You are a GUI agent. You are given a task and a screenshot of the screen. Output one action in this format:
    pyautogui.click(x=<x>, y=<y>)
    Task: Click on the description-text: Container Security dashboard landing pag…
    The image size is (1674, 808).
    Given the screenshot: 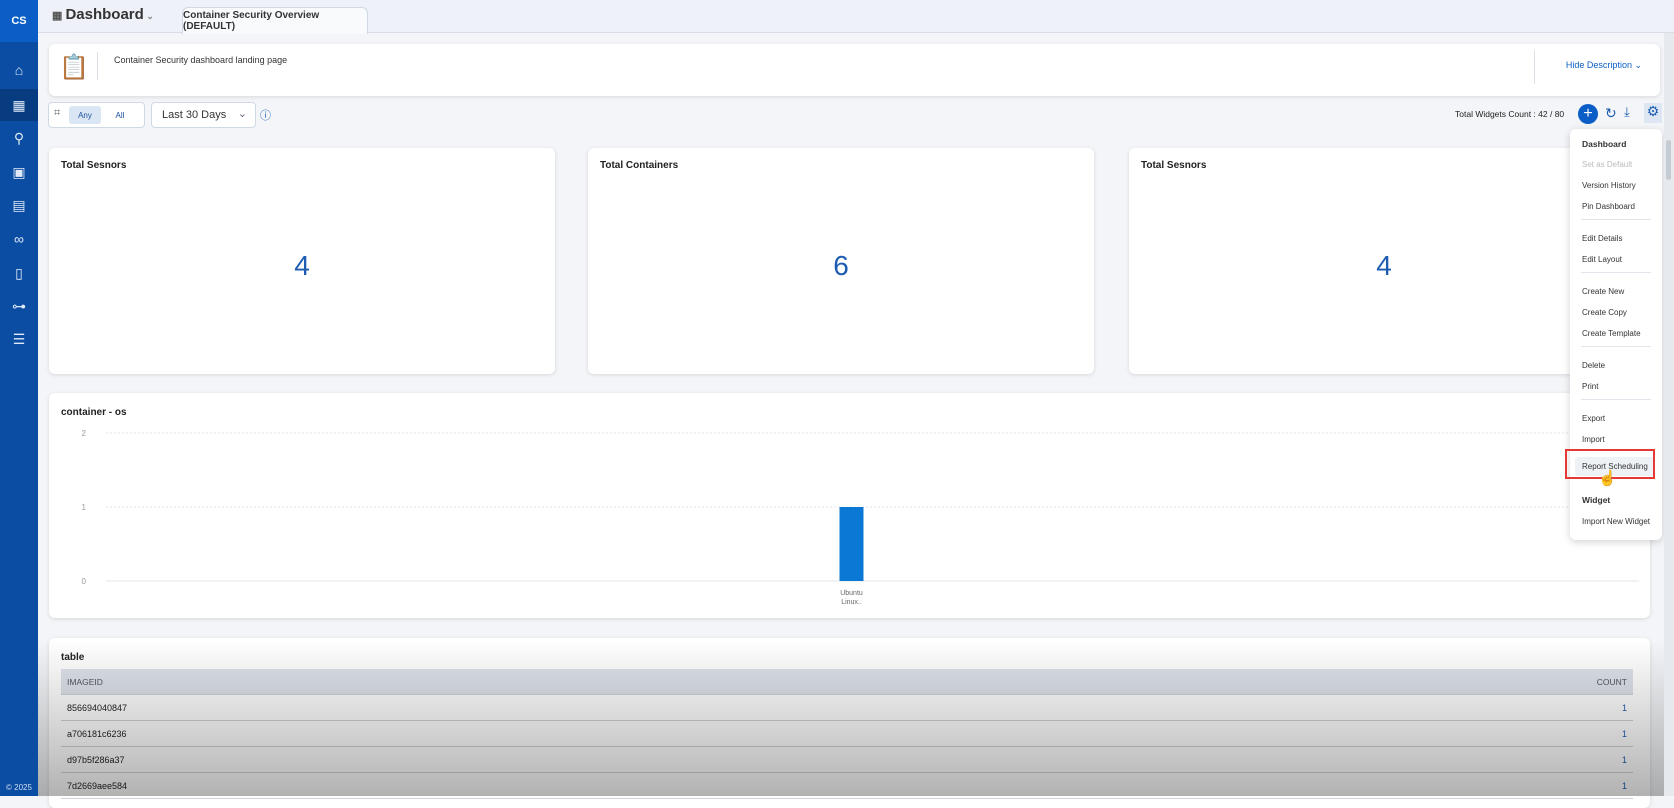 What is the action you would take?
    pyautogui.click(x=201, y=60)
    